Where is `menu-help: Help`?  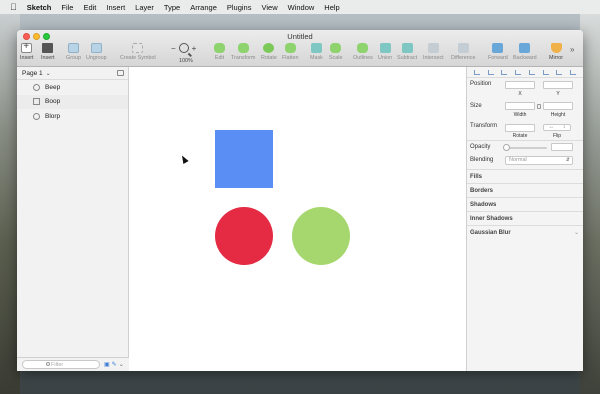 menu-help: Help is located at coordinates (331, 7).